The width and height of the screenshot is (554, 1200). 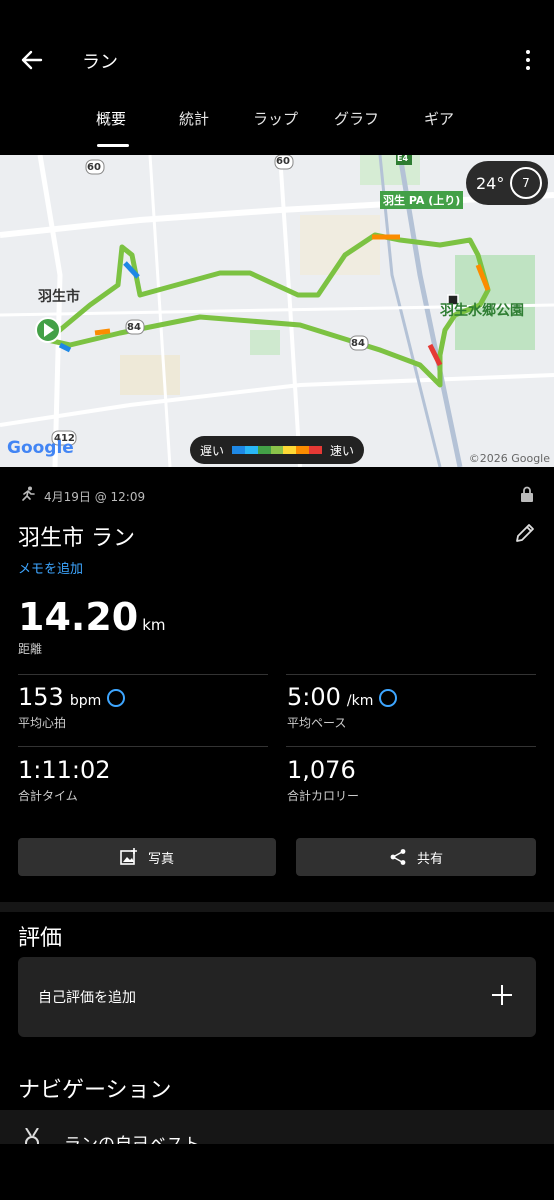 What do you see at coordinates (323, 796) in the screenshot?
I see `calories-label: 合計カロリー` at bounding box center [323, 796].